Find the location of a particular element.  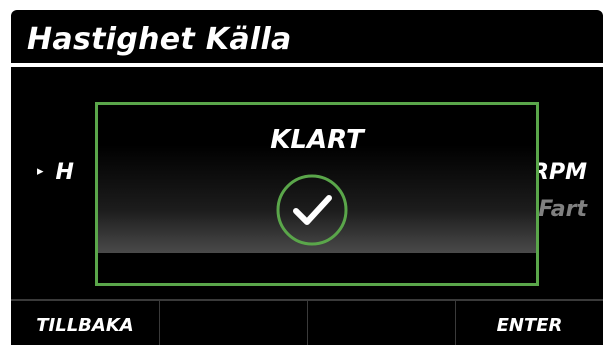

enter-button: ENTER is located at coordinates (529, 323).